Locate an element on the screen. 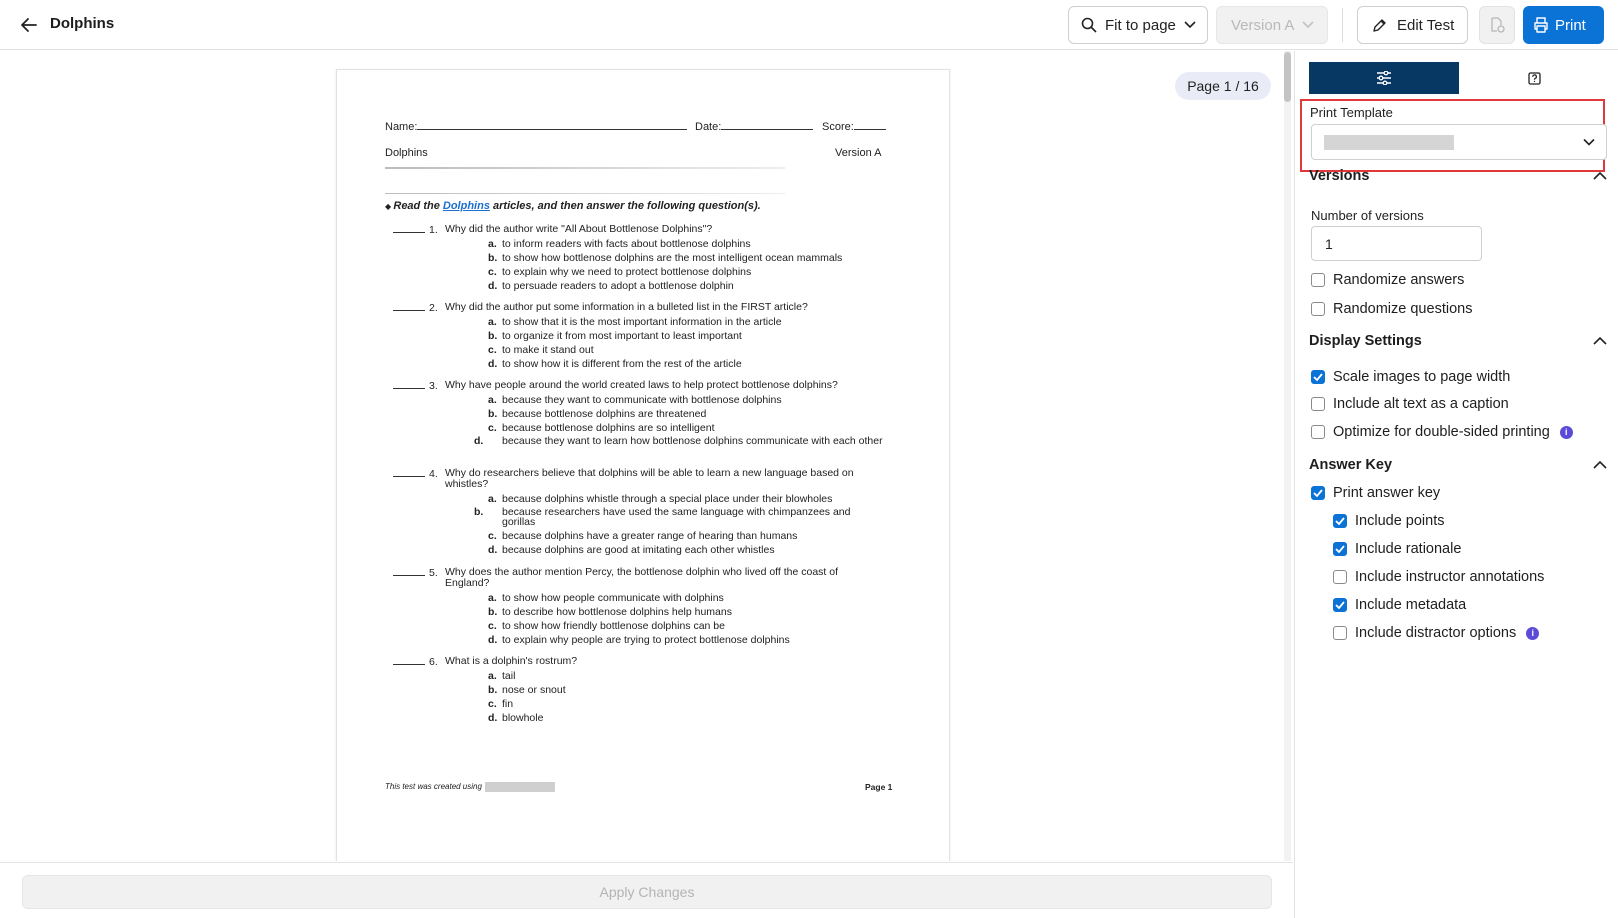 This screenshot has width=1618, height=918. dolphins-article-link: Dolphins is located at coordinates (466, 206).